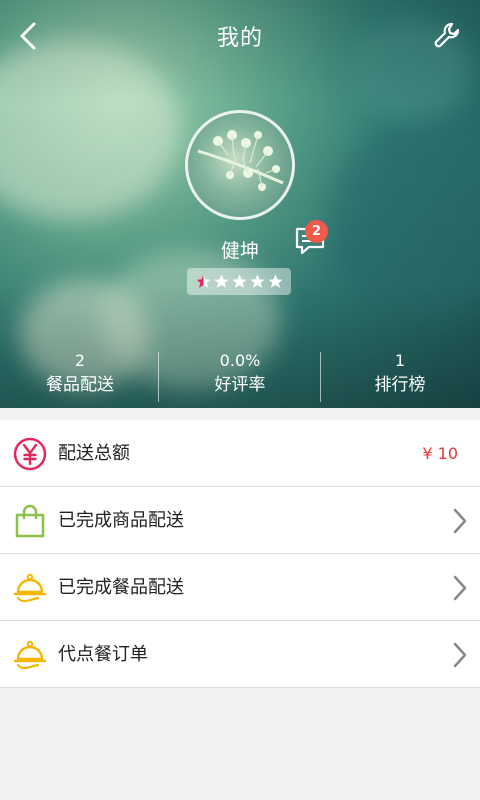  What do you see at coordinates (240, 520) in the screenshot?
I see `menu-item-completed-goods: 已完成商品配送` at bounding box center [240, 520].